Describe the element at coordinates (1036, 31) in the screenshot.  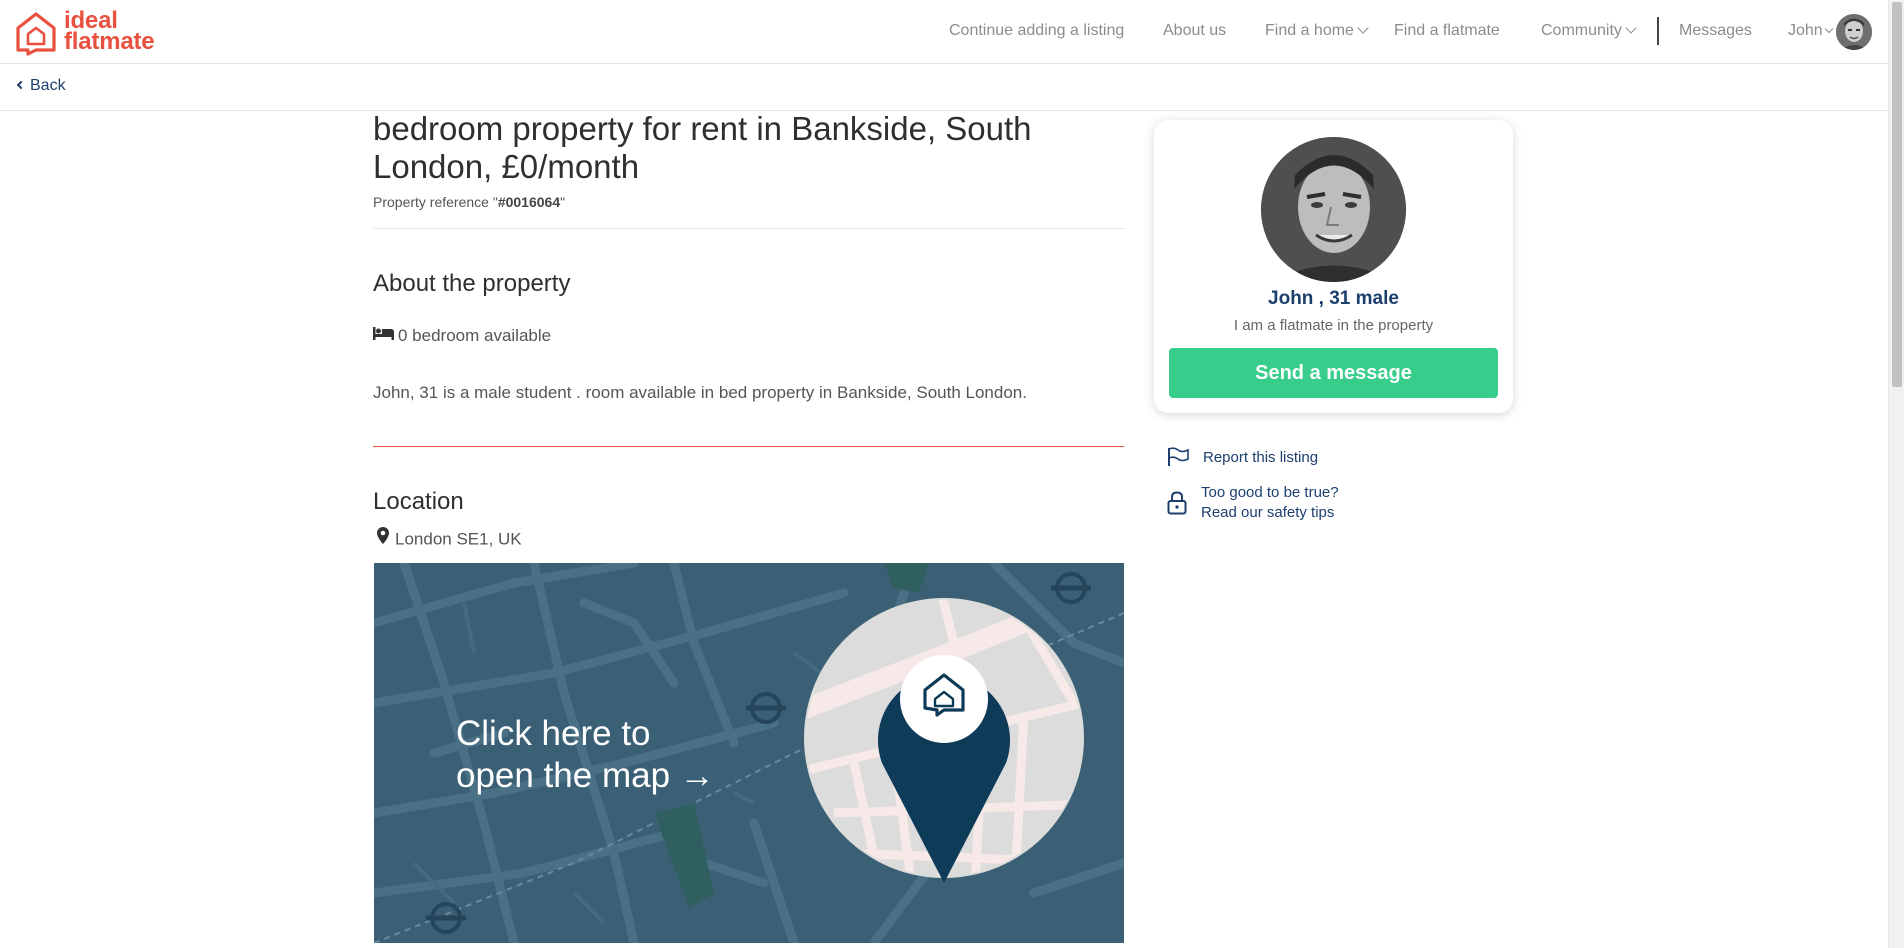
I see `nav-continue-listing: Continue adding a listing` at that location.